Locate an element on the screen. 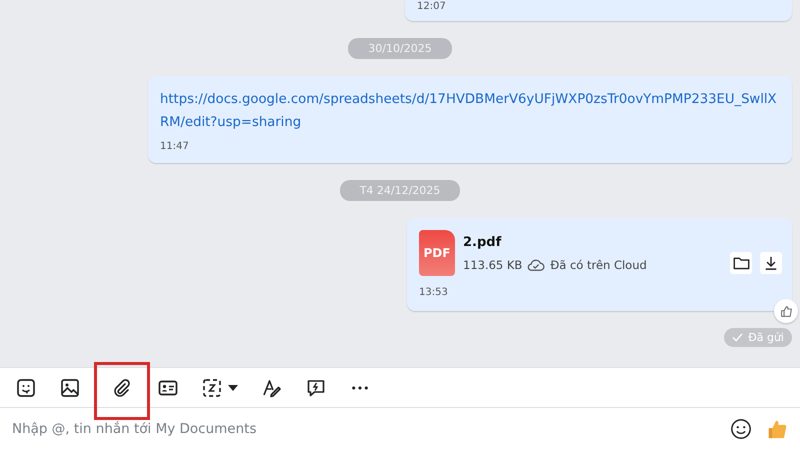 This screenshot has width=800, height=450. message-time: 13:53 is located at coordinates (434, 292).